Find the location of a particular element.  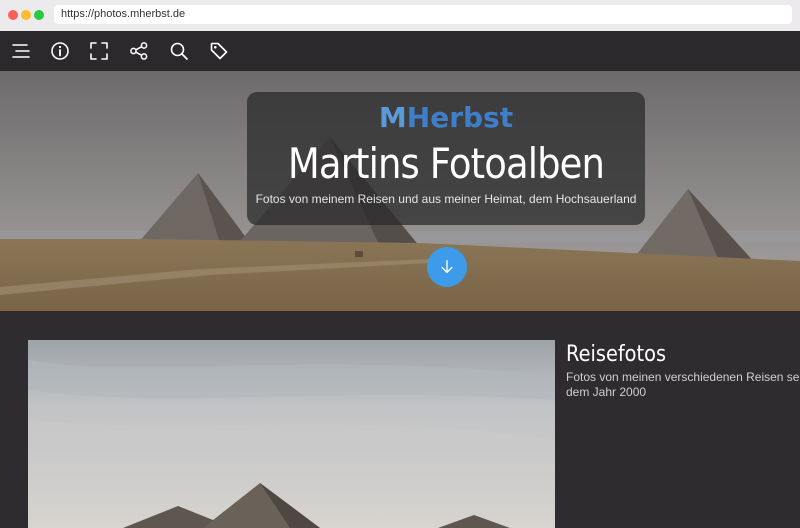

menu-icon is located at coordinates (21, 51).